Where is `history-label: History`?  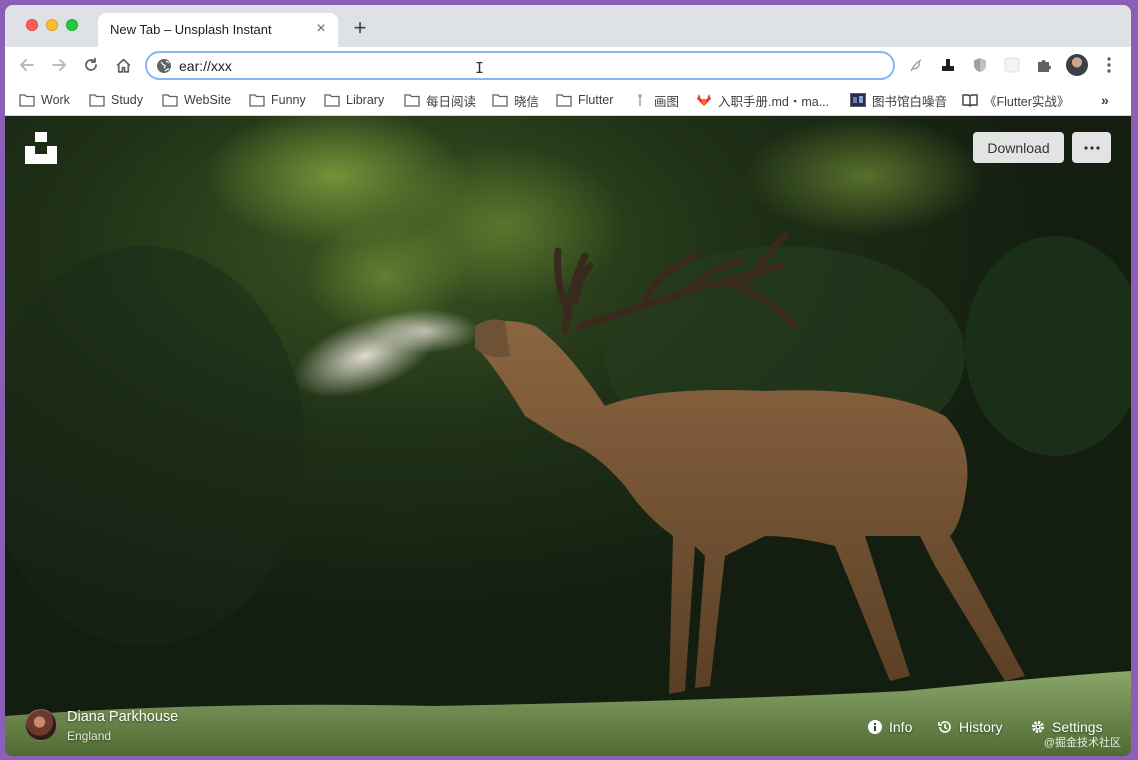 history-label: History is located at coordinates (981, 727).